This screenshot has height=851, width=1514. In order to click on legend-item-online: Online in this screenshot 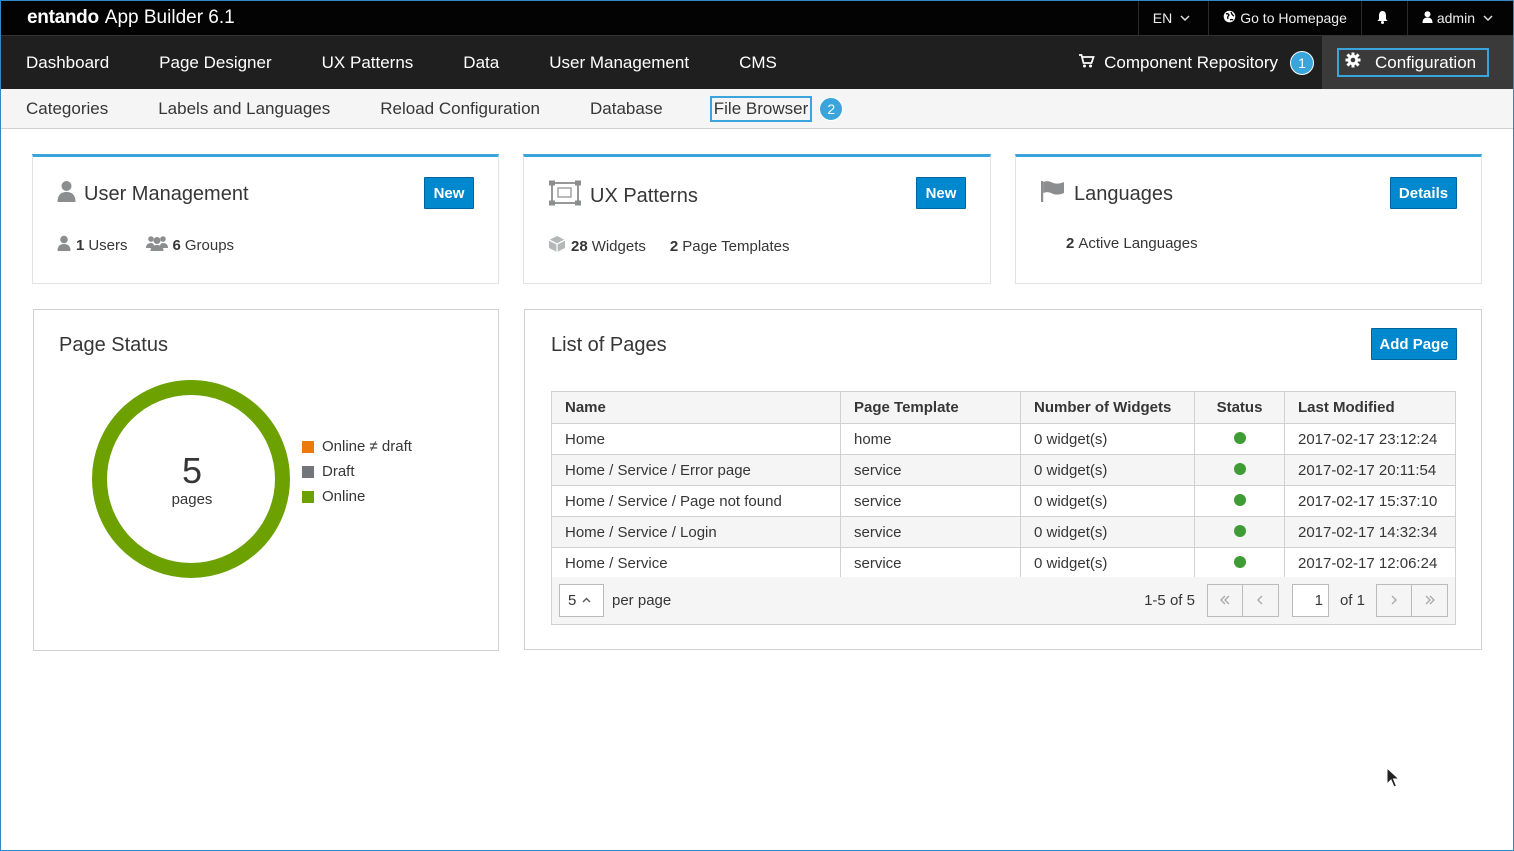, I will do `click(357, 496)`.